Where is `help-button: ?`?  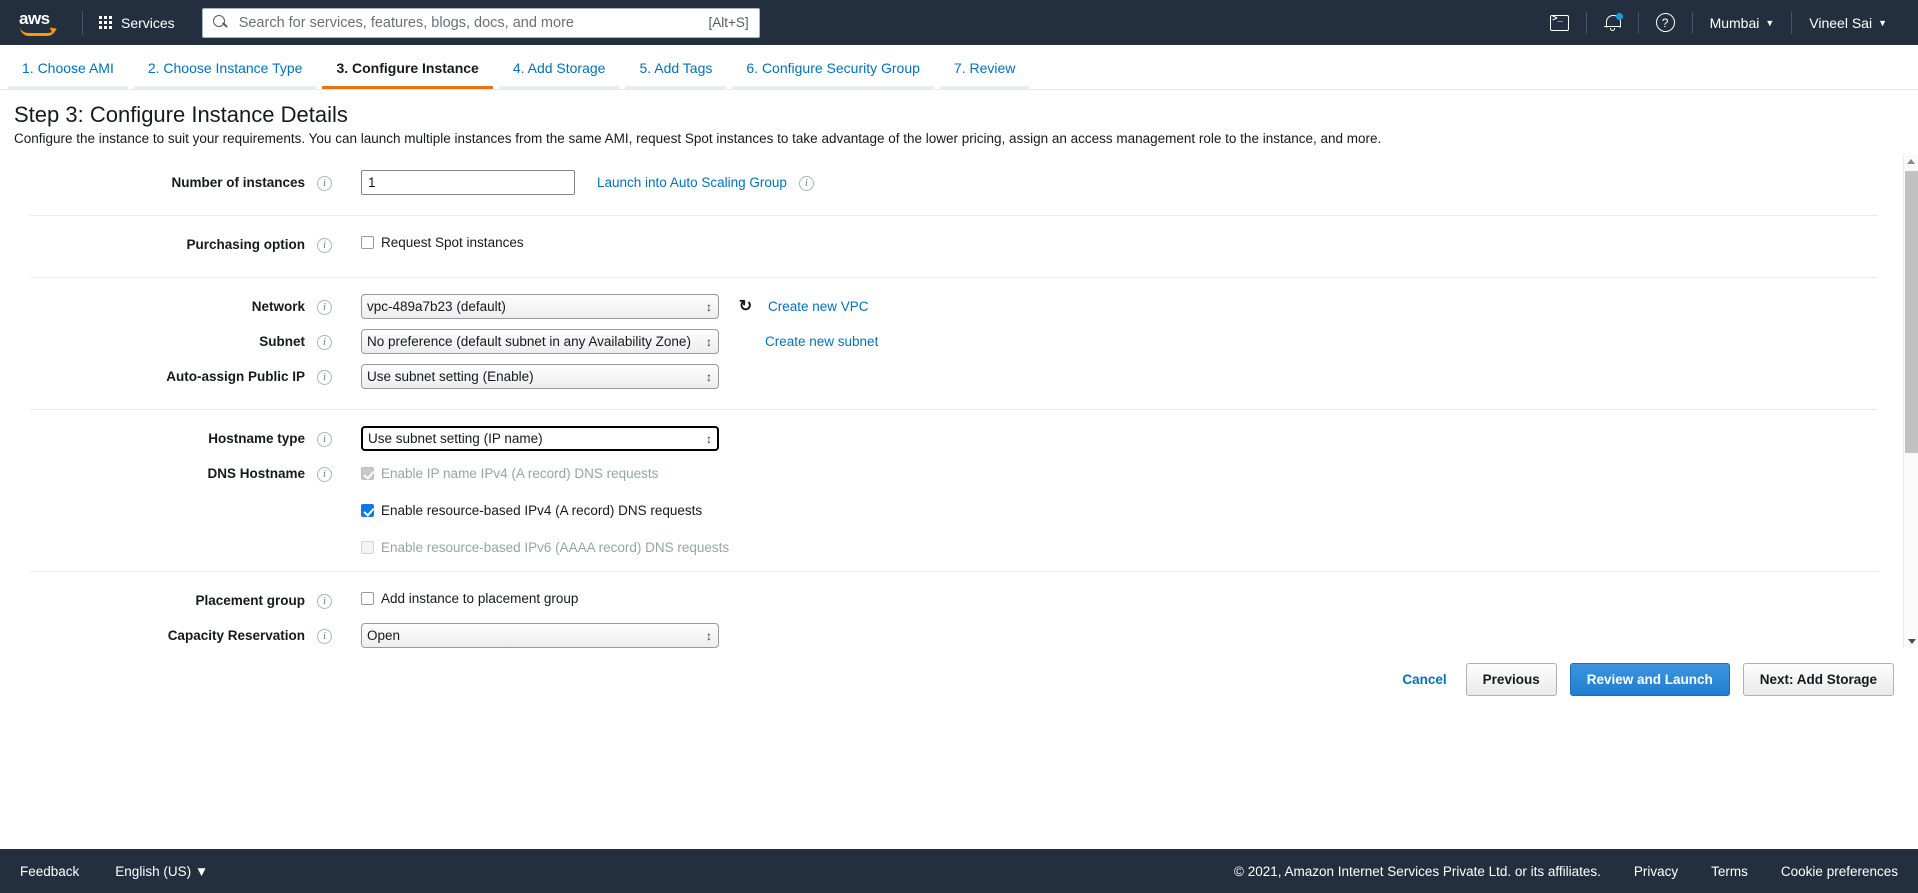
help-button: ? is located at coordinates (1665, 22).